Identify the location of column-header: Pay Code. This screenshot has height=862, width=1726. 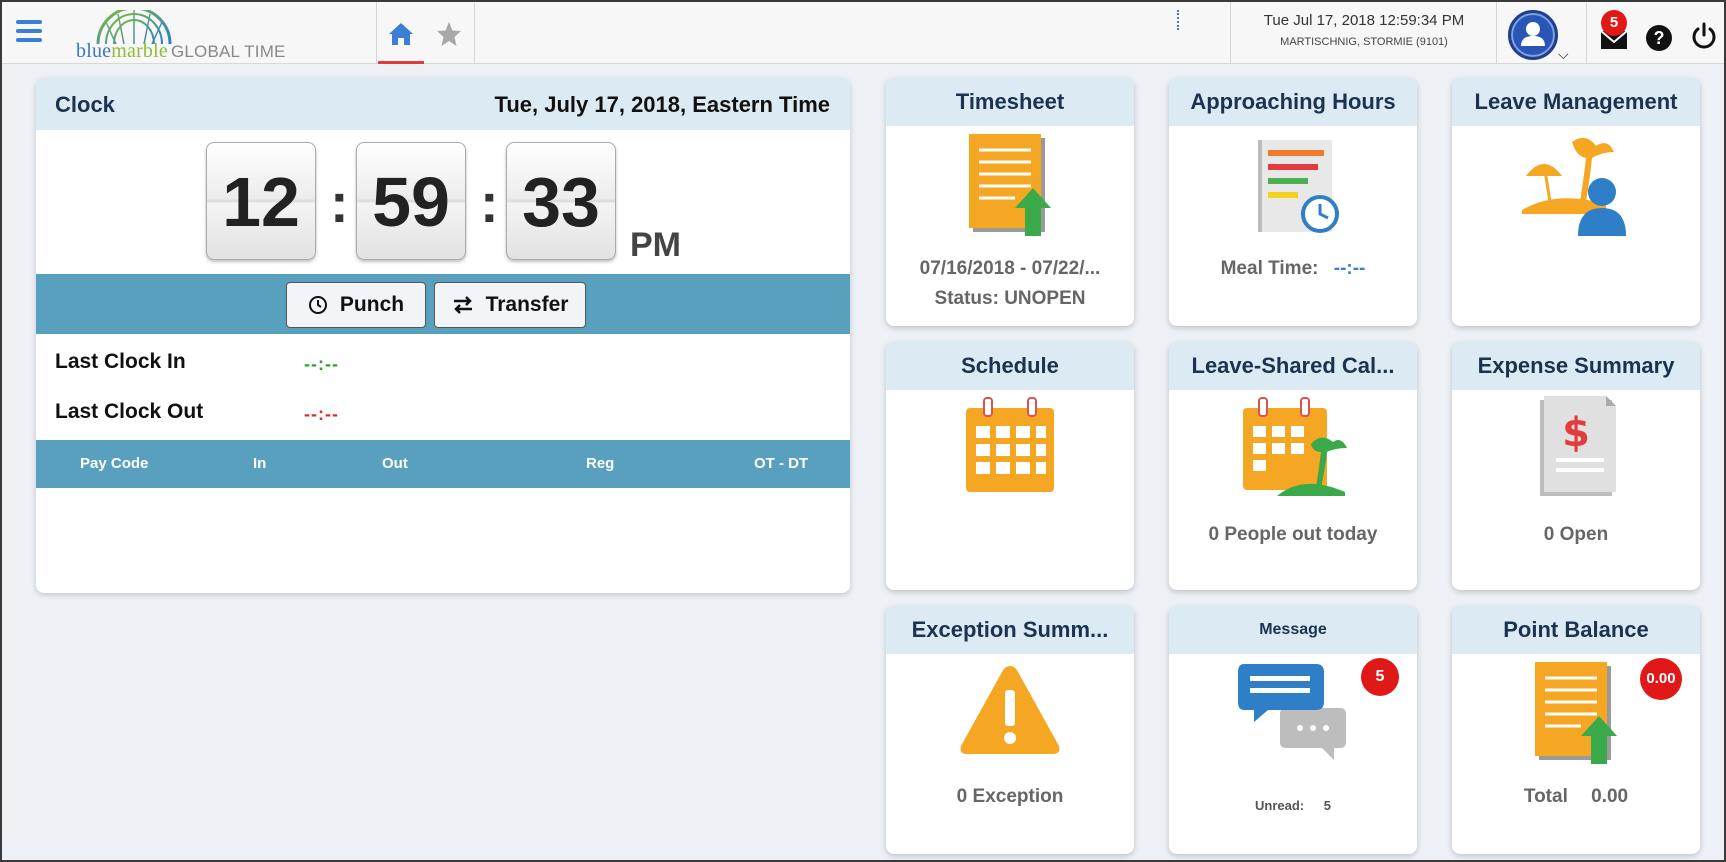
(114, 463).